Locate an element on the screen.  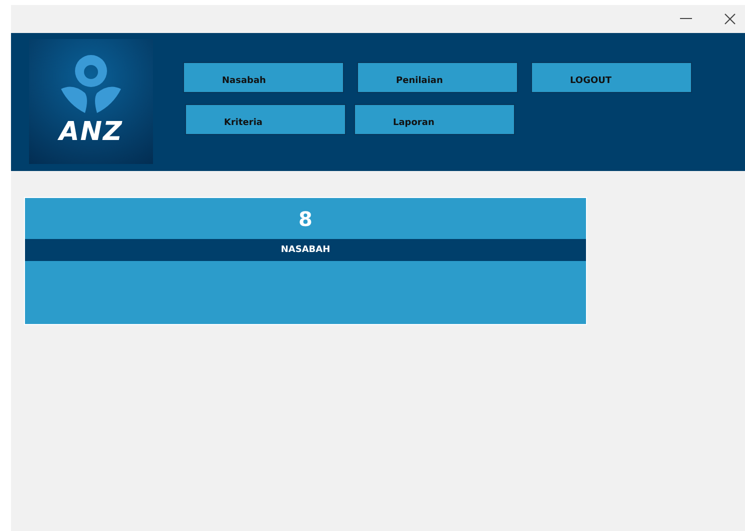
menu-button: Nasabah is located at coordinates (263, 77).